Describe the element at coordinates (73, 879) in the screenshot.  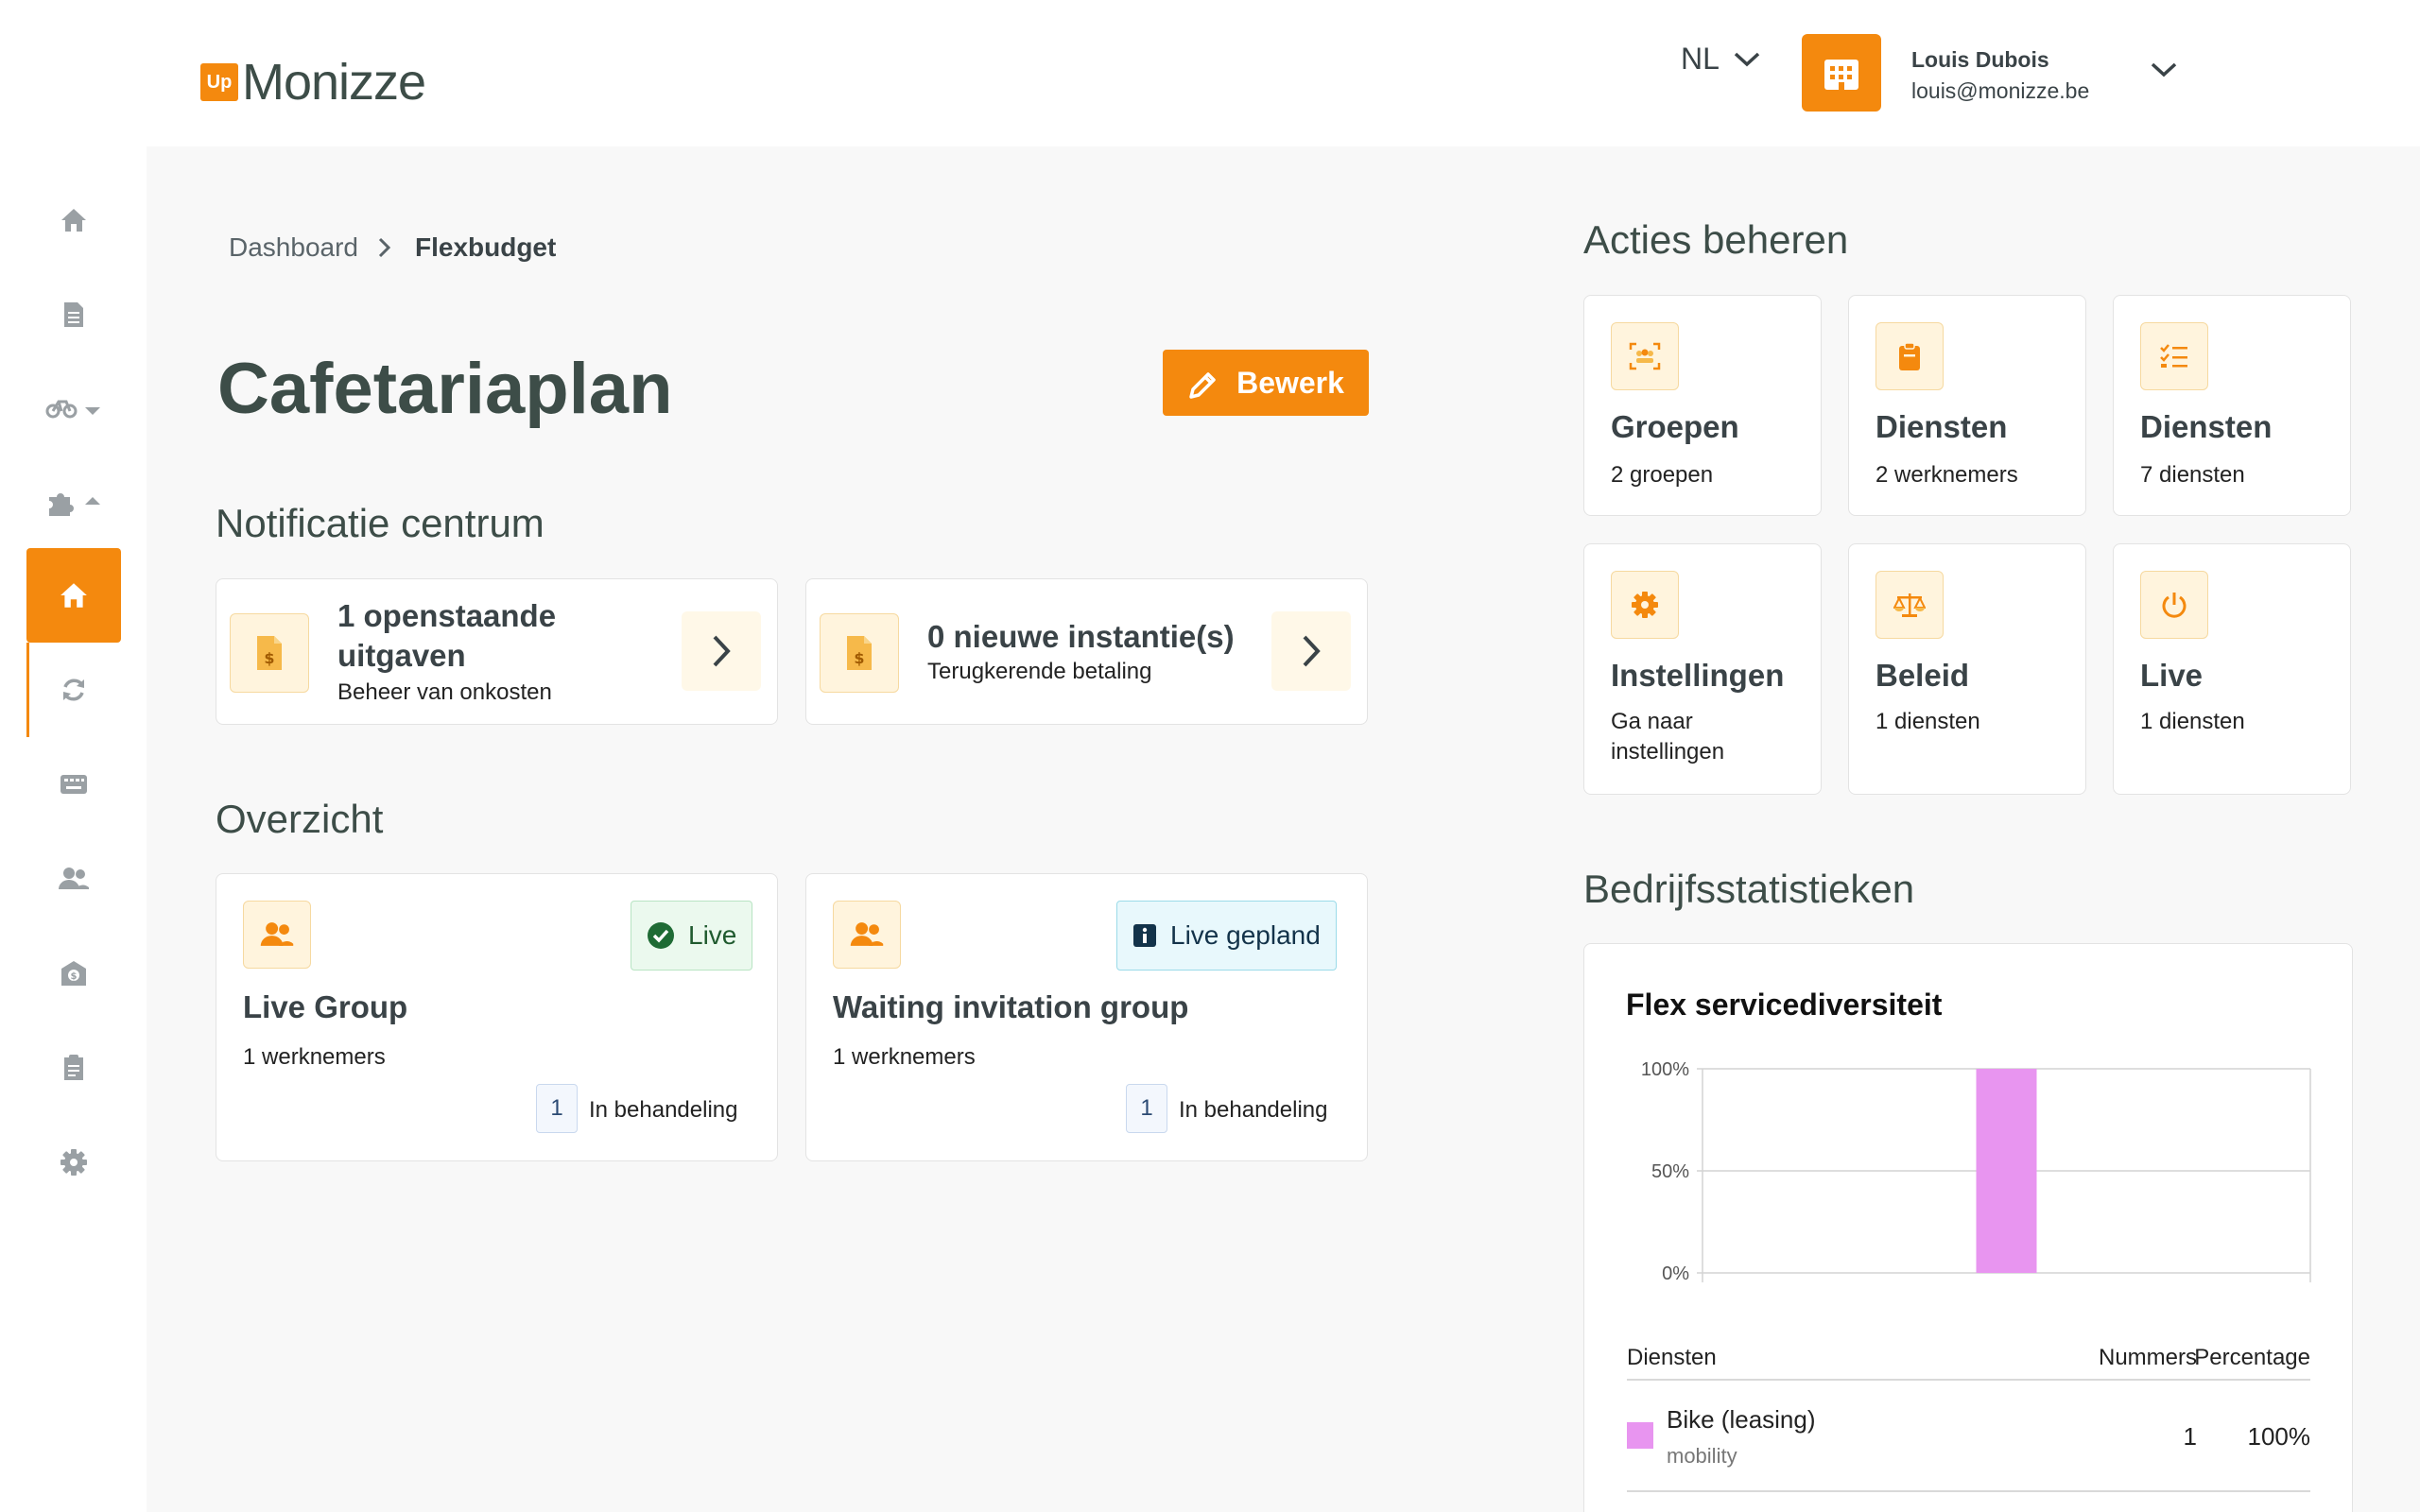
I see `sidebar-item-users` at that location.